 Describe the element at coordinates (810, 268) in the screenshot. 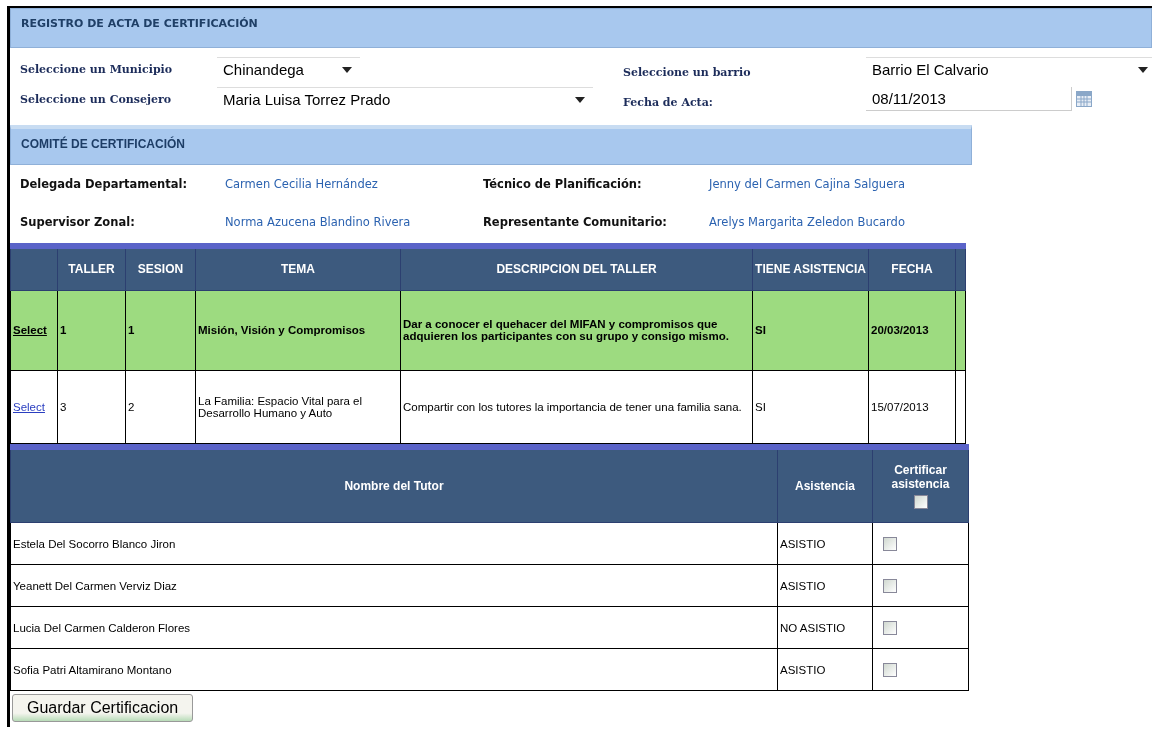

I see `column-header: TIENE ASISTENCIA` at that location.